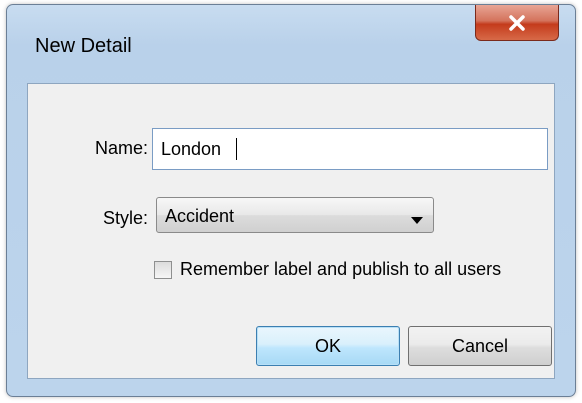 Image resolution: width=582 pixels, height=403 pixels. What do you see at coordinates (125, 218) in the screenshot?
I see `style-label: Style:` at bounding box center [125, 218].